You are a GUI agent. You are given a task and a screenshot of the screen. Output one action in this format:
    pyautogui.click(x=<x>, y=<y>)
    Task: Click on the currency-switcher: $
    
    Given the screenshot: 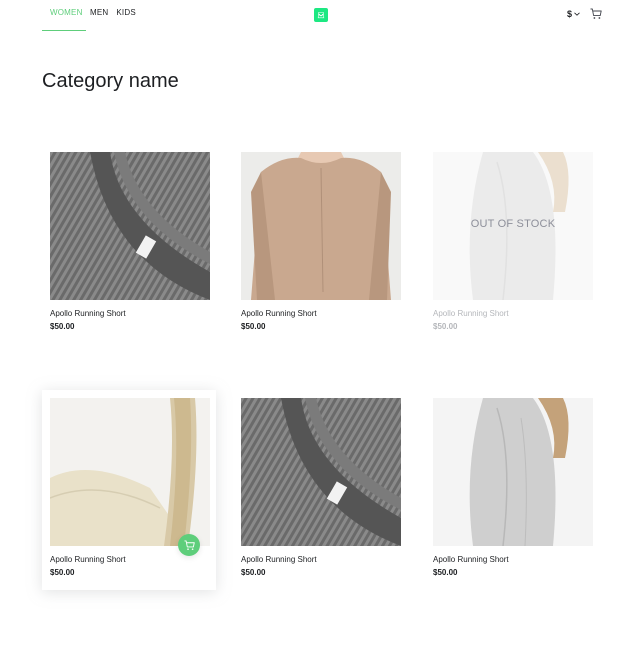 What is the action you would take?
    pyautogui.click(x=573, y=14)
    